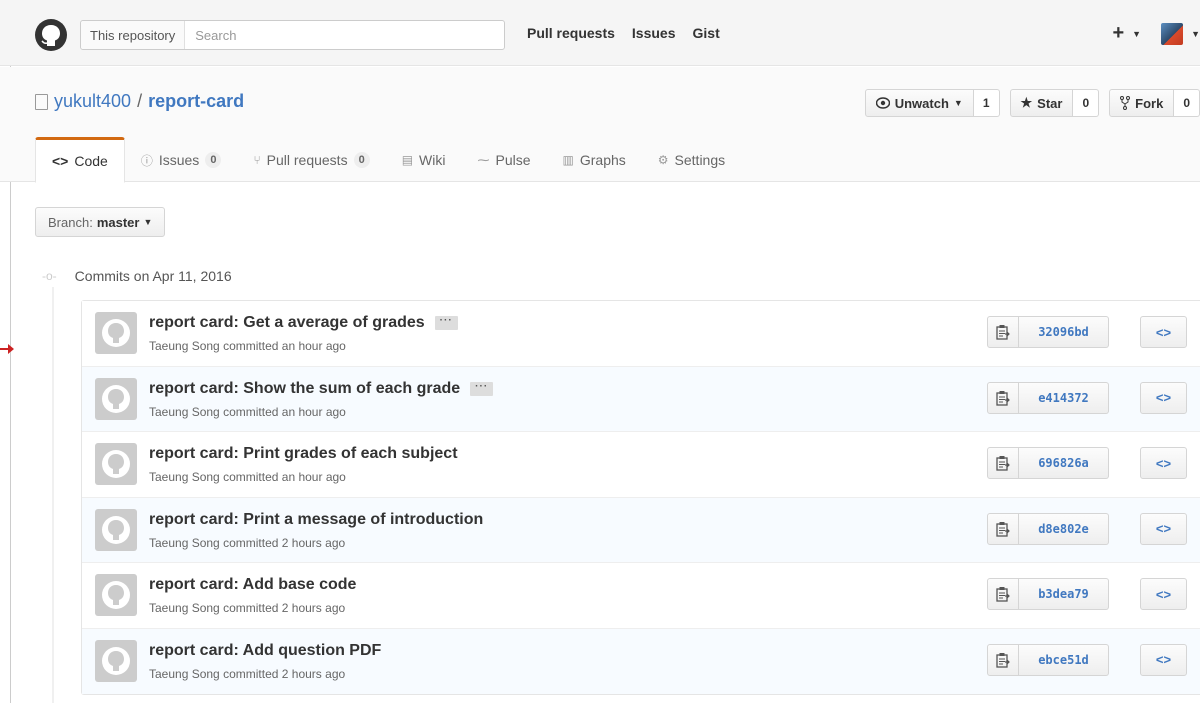  Describe the element at coordinates (594, 160) in the screenshot. I see `tab-graphs: ▥ Graphs` at that location.